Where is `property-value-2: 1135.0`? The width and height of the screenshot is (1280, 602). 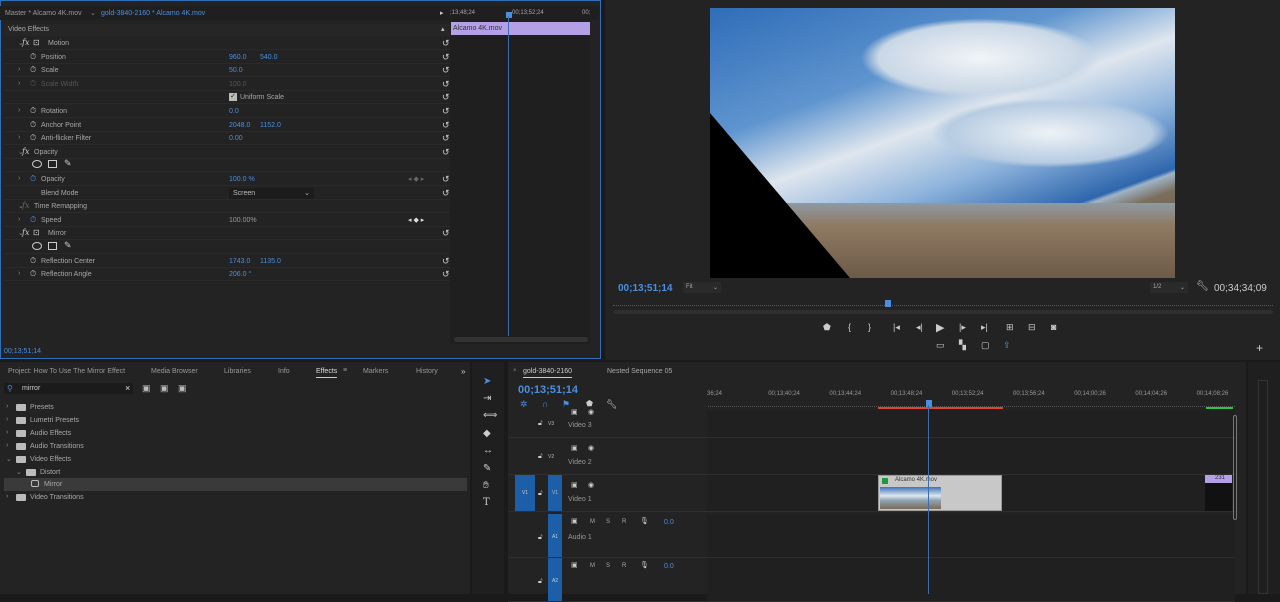 property-value-2: 1135.0 is located at coordinates (270, 261).